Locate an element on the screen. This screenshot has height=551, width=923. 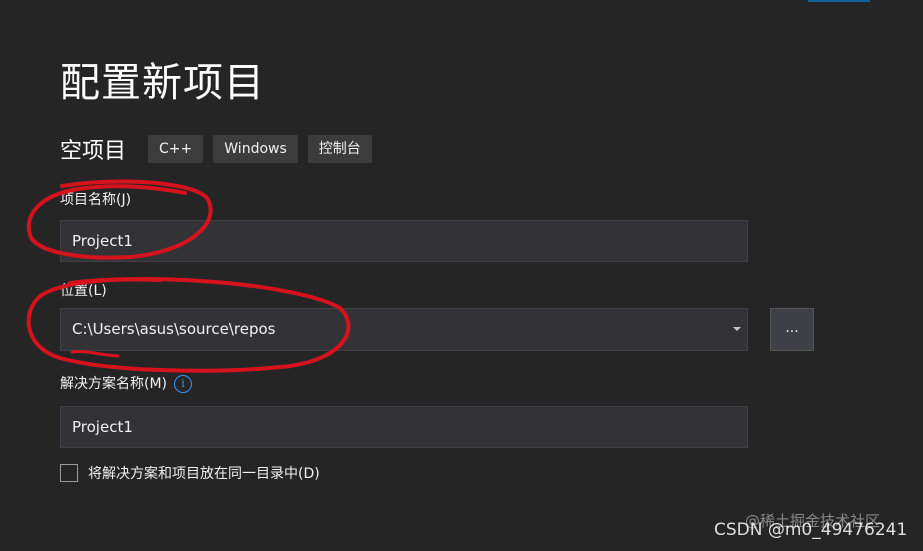
project-name-value: Project1 is located at coordinates (102, 241).